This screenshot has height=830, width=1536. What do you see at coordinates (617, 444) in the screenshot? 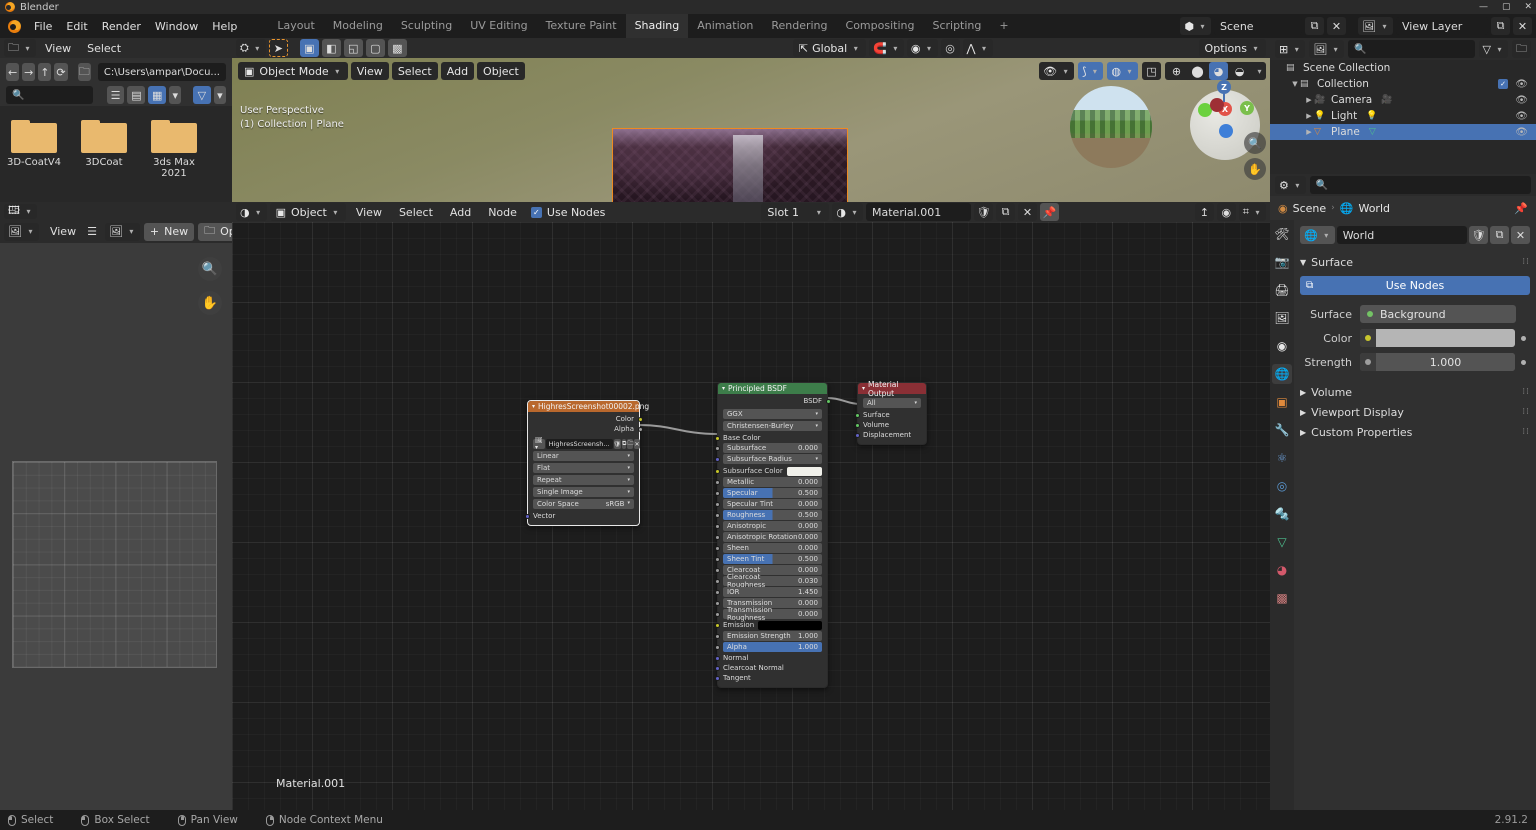
I see `fake-user-icon: 🛡` at bounding box center [617, 444].